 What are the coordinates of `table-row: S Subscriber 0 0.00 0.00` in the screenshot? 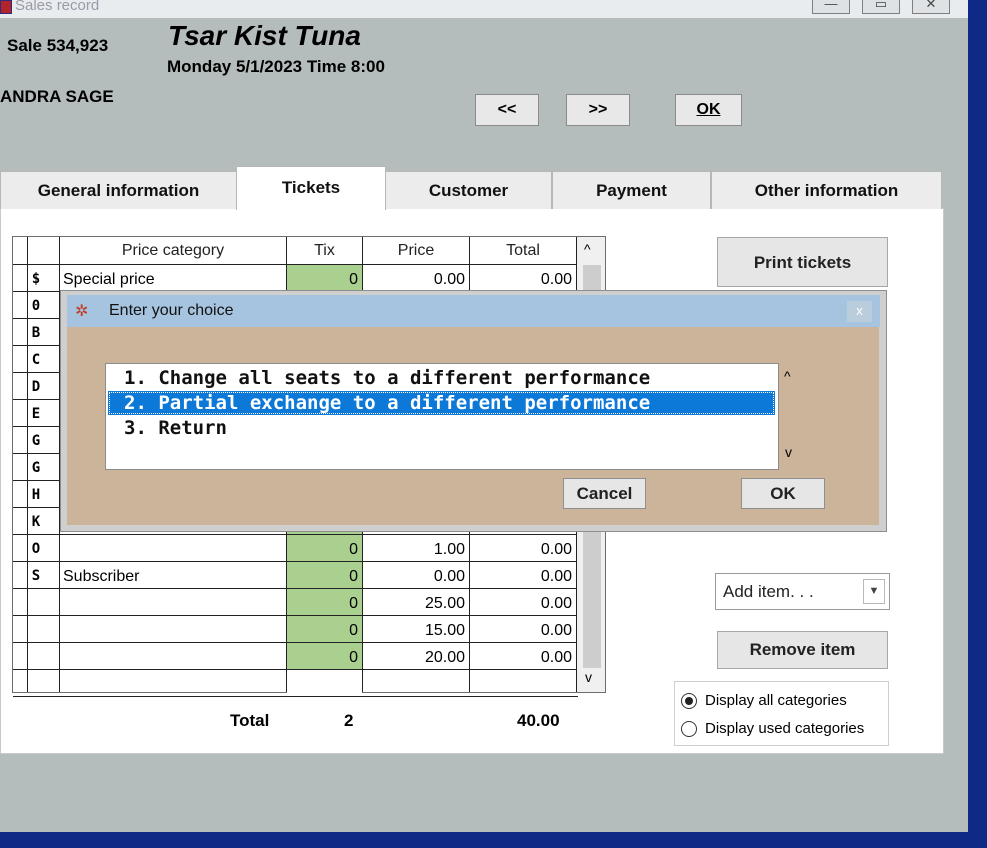 It's located at (294, 575).